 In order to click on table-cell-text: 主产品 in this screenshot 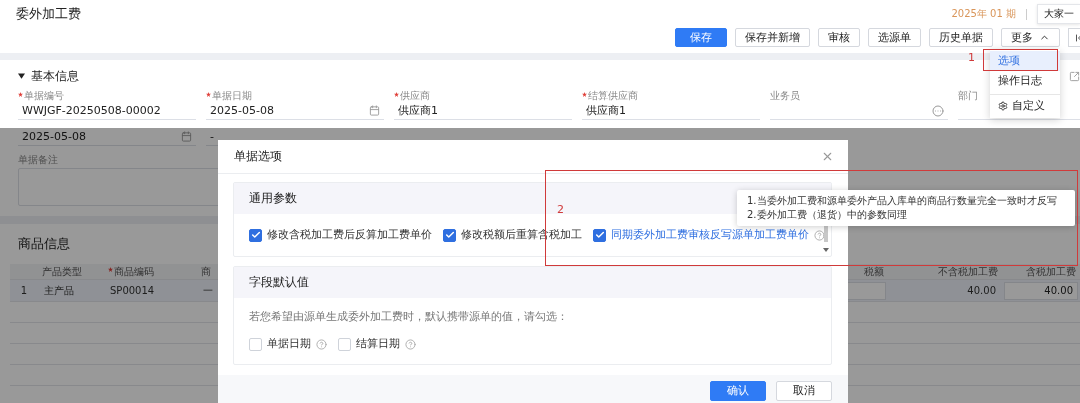, I will do `click(59, 290)`.